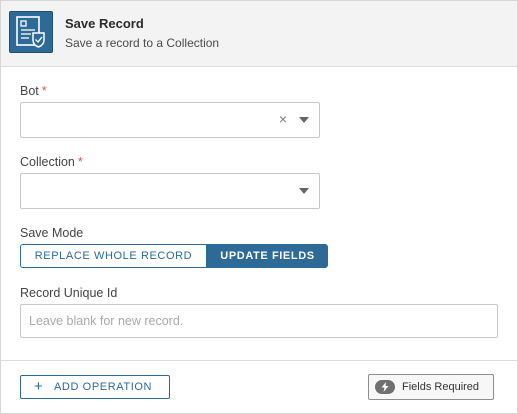 The image size is (518, 414). What do you see at coordinates (259, 321) in the screenshot?
I see `record-unique-id-input` at bounding box center [259, 321].